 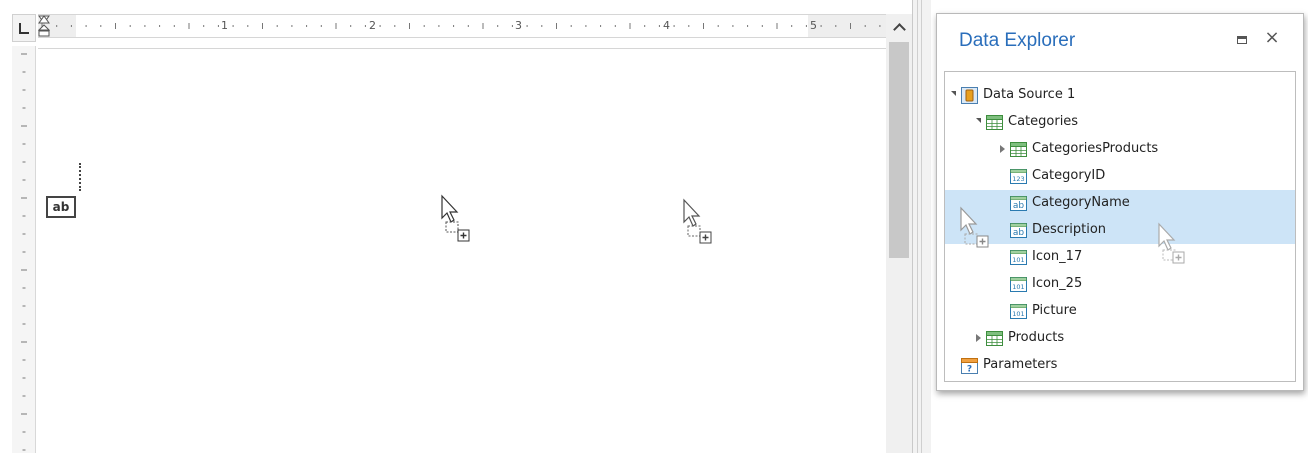 What do you see at coordinates (1020, 364) in the screenshot?
I see `tree-node-label: Parameters` at bounding box center [1020, 364].